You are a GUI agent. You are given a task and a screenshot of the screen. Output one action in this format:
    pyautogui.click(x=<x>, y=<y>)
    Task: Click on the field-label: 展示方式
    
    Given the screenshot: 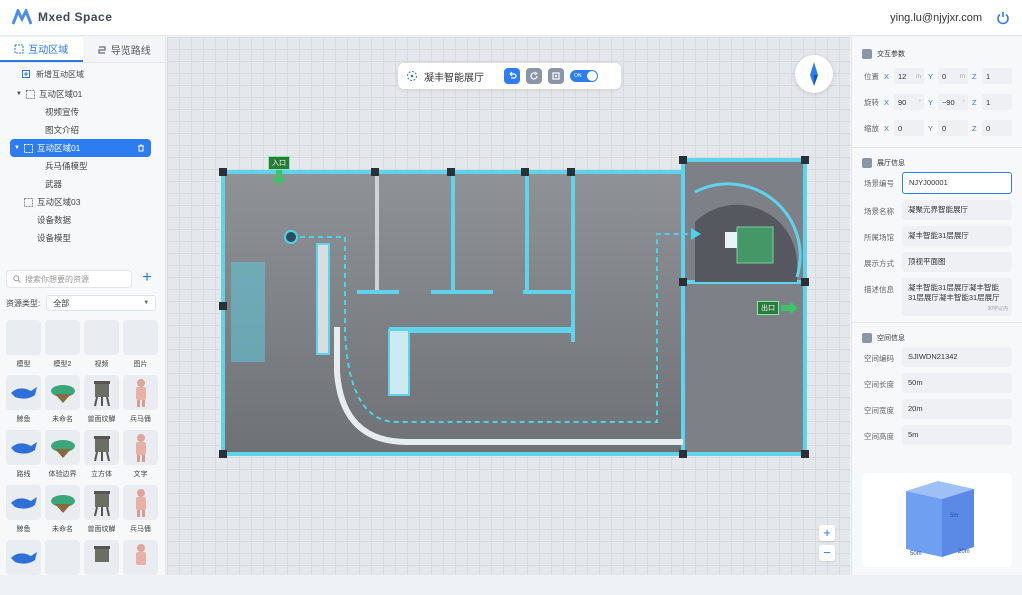 What is the action you would take?
    pyautogui.click(x=879, y=263)
    